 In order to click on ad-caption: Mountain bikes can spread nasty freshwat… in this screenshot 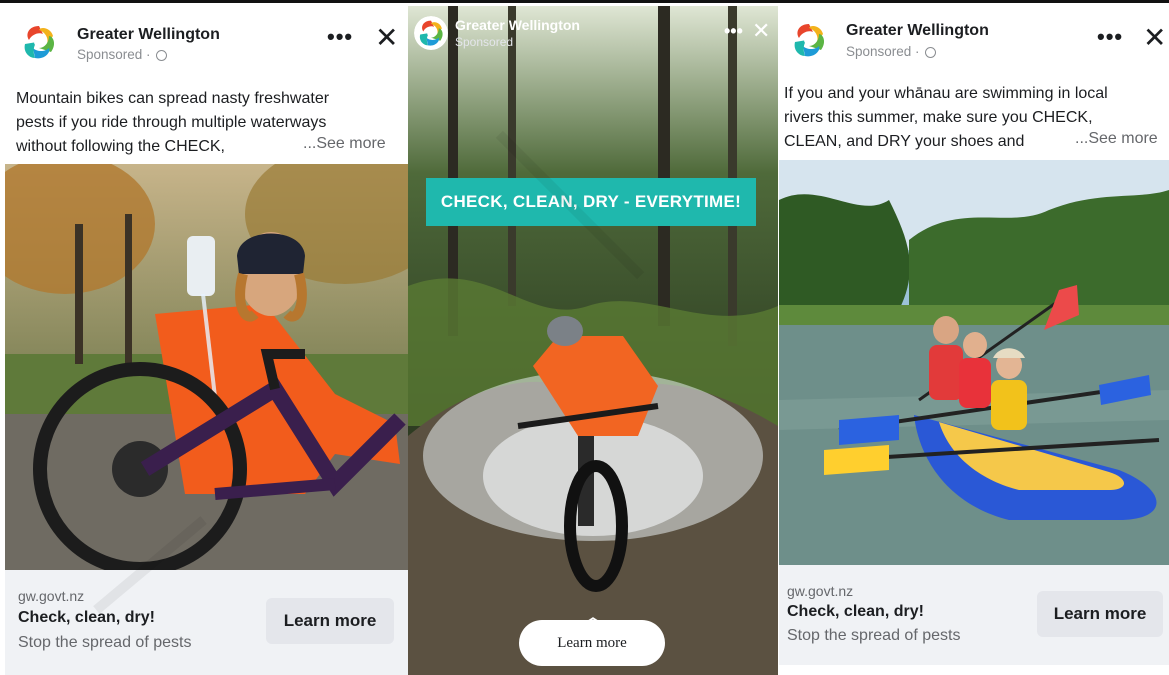, I will do `click(172, 123)`.